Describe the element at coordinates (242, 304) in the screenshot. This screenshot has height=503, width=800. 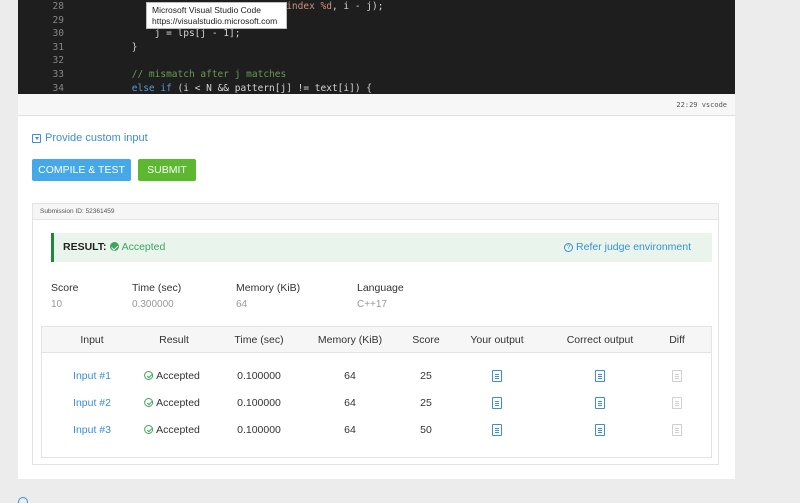
I see `stat-memory-value: 64` at that location.